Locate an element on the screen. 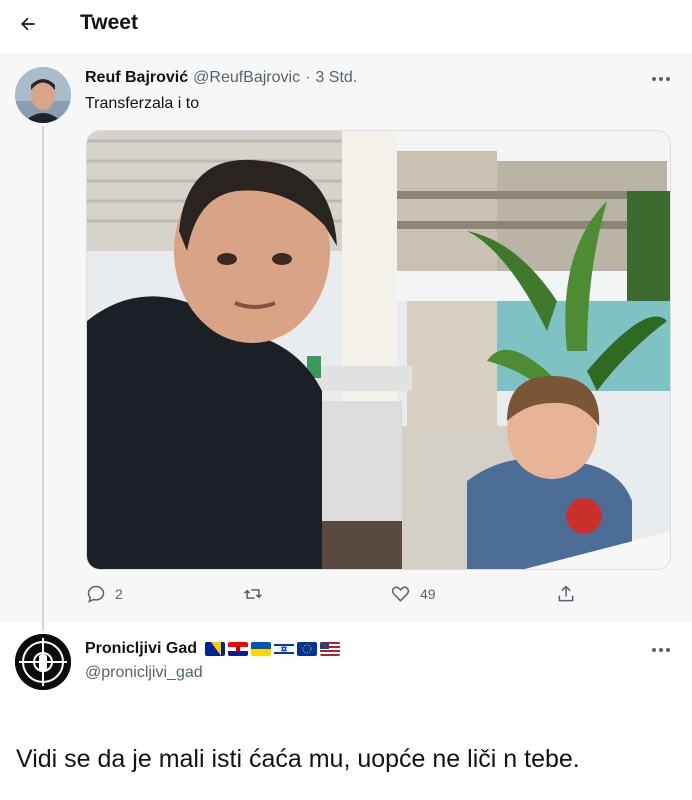 This screenshot has width=692, height=800. reply-author-row: Pronicljivi Gad is located at coordinates (213, 649).